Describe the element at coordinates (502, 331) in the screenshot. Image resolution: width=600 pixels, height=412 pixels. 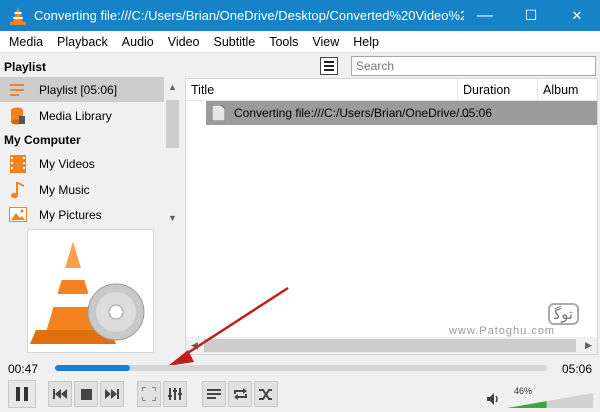
I see `watermark-text: www.Patoghu.com` at that location.